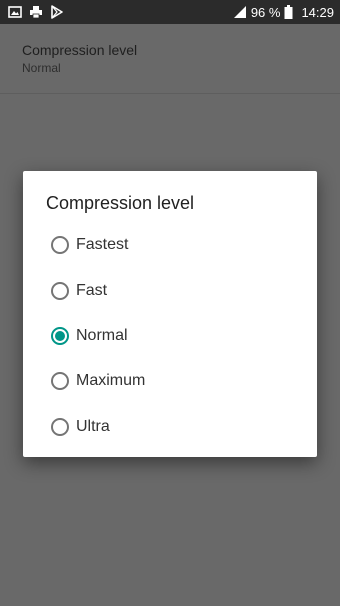 The height and width of the screenshot is (606, 340). Describe the element at coordinates (60, 336) in the screenshot. I see `radio-button-selected` at that location.